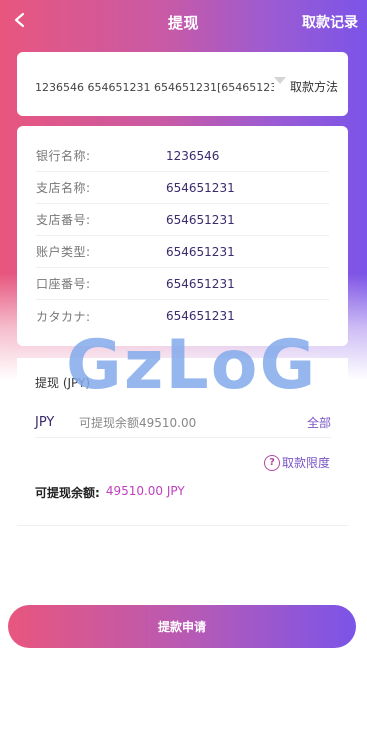 Image resolution: width=367 pixels, height=729 pixels. I want to click on dropdown-caret-icon, so click(279, 80).